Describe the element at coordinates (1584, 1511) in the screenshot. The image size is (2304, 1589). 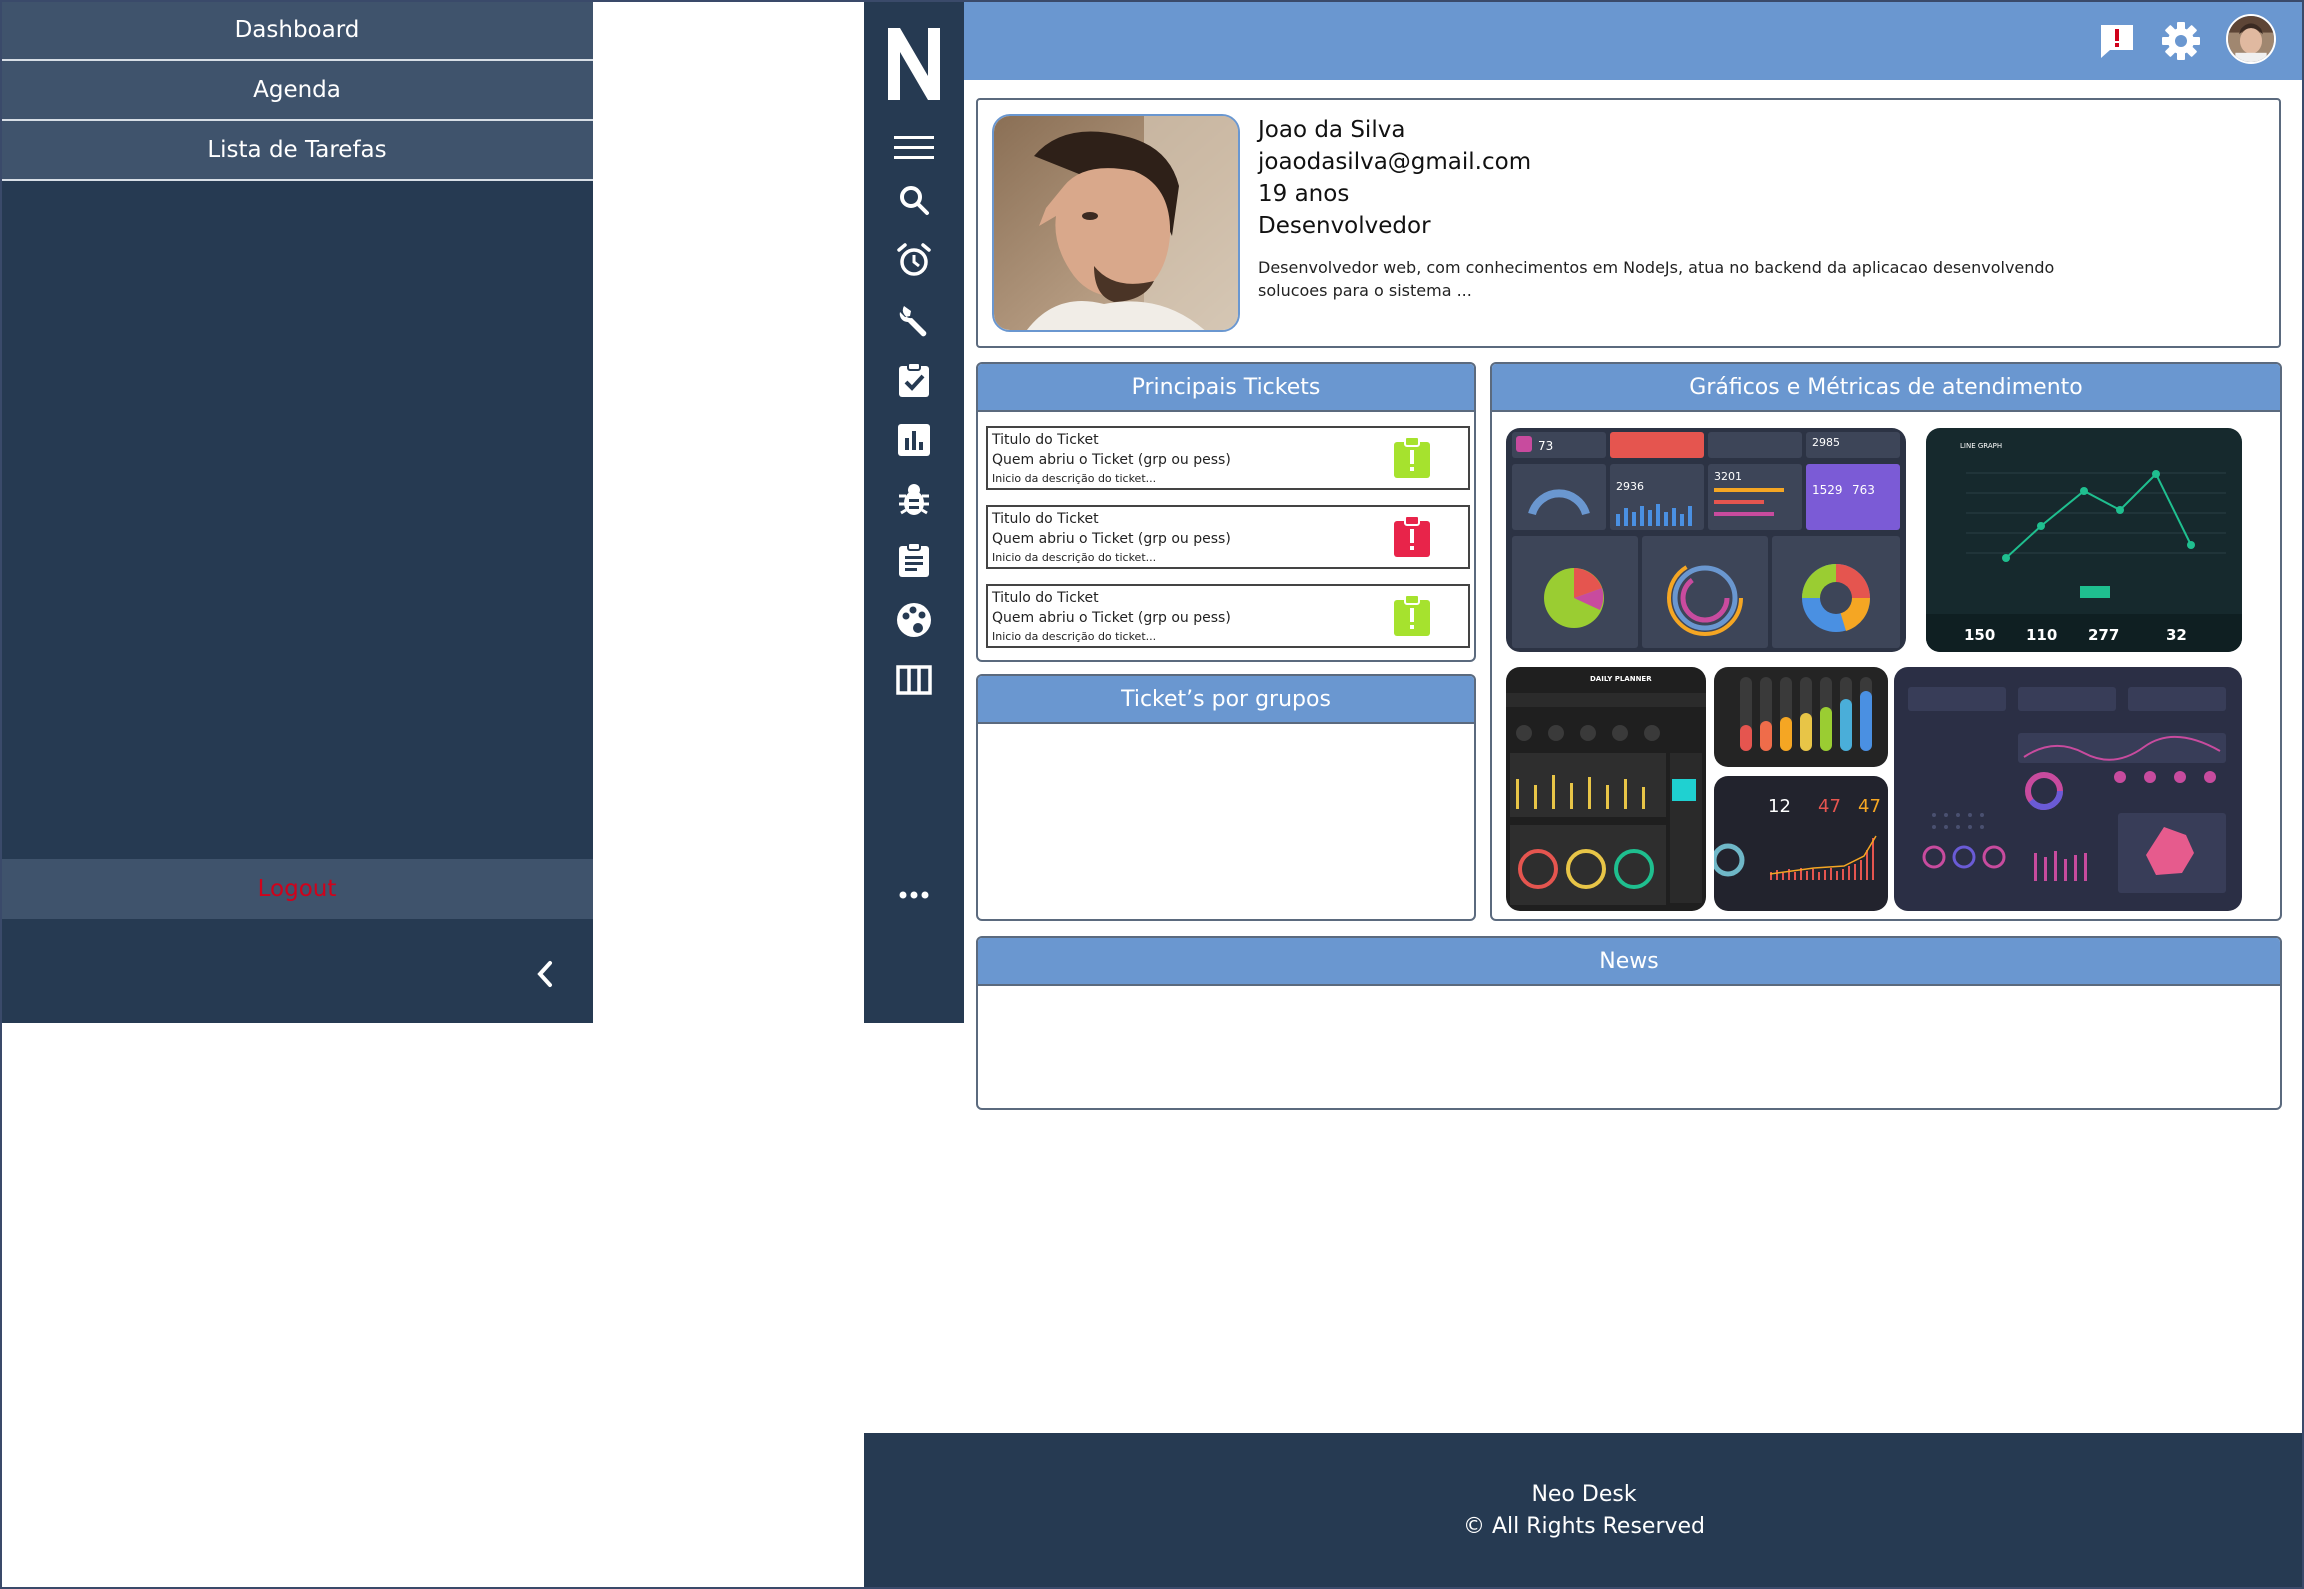
I see `footer: Neo Desk © All Rights Reserved` at that location.